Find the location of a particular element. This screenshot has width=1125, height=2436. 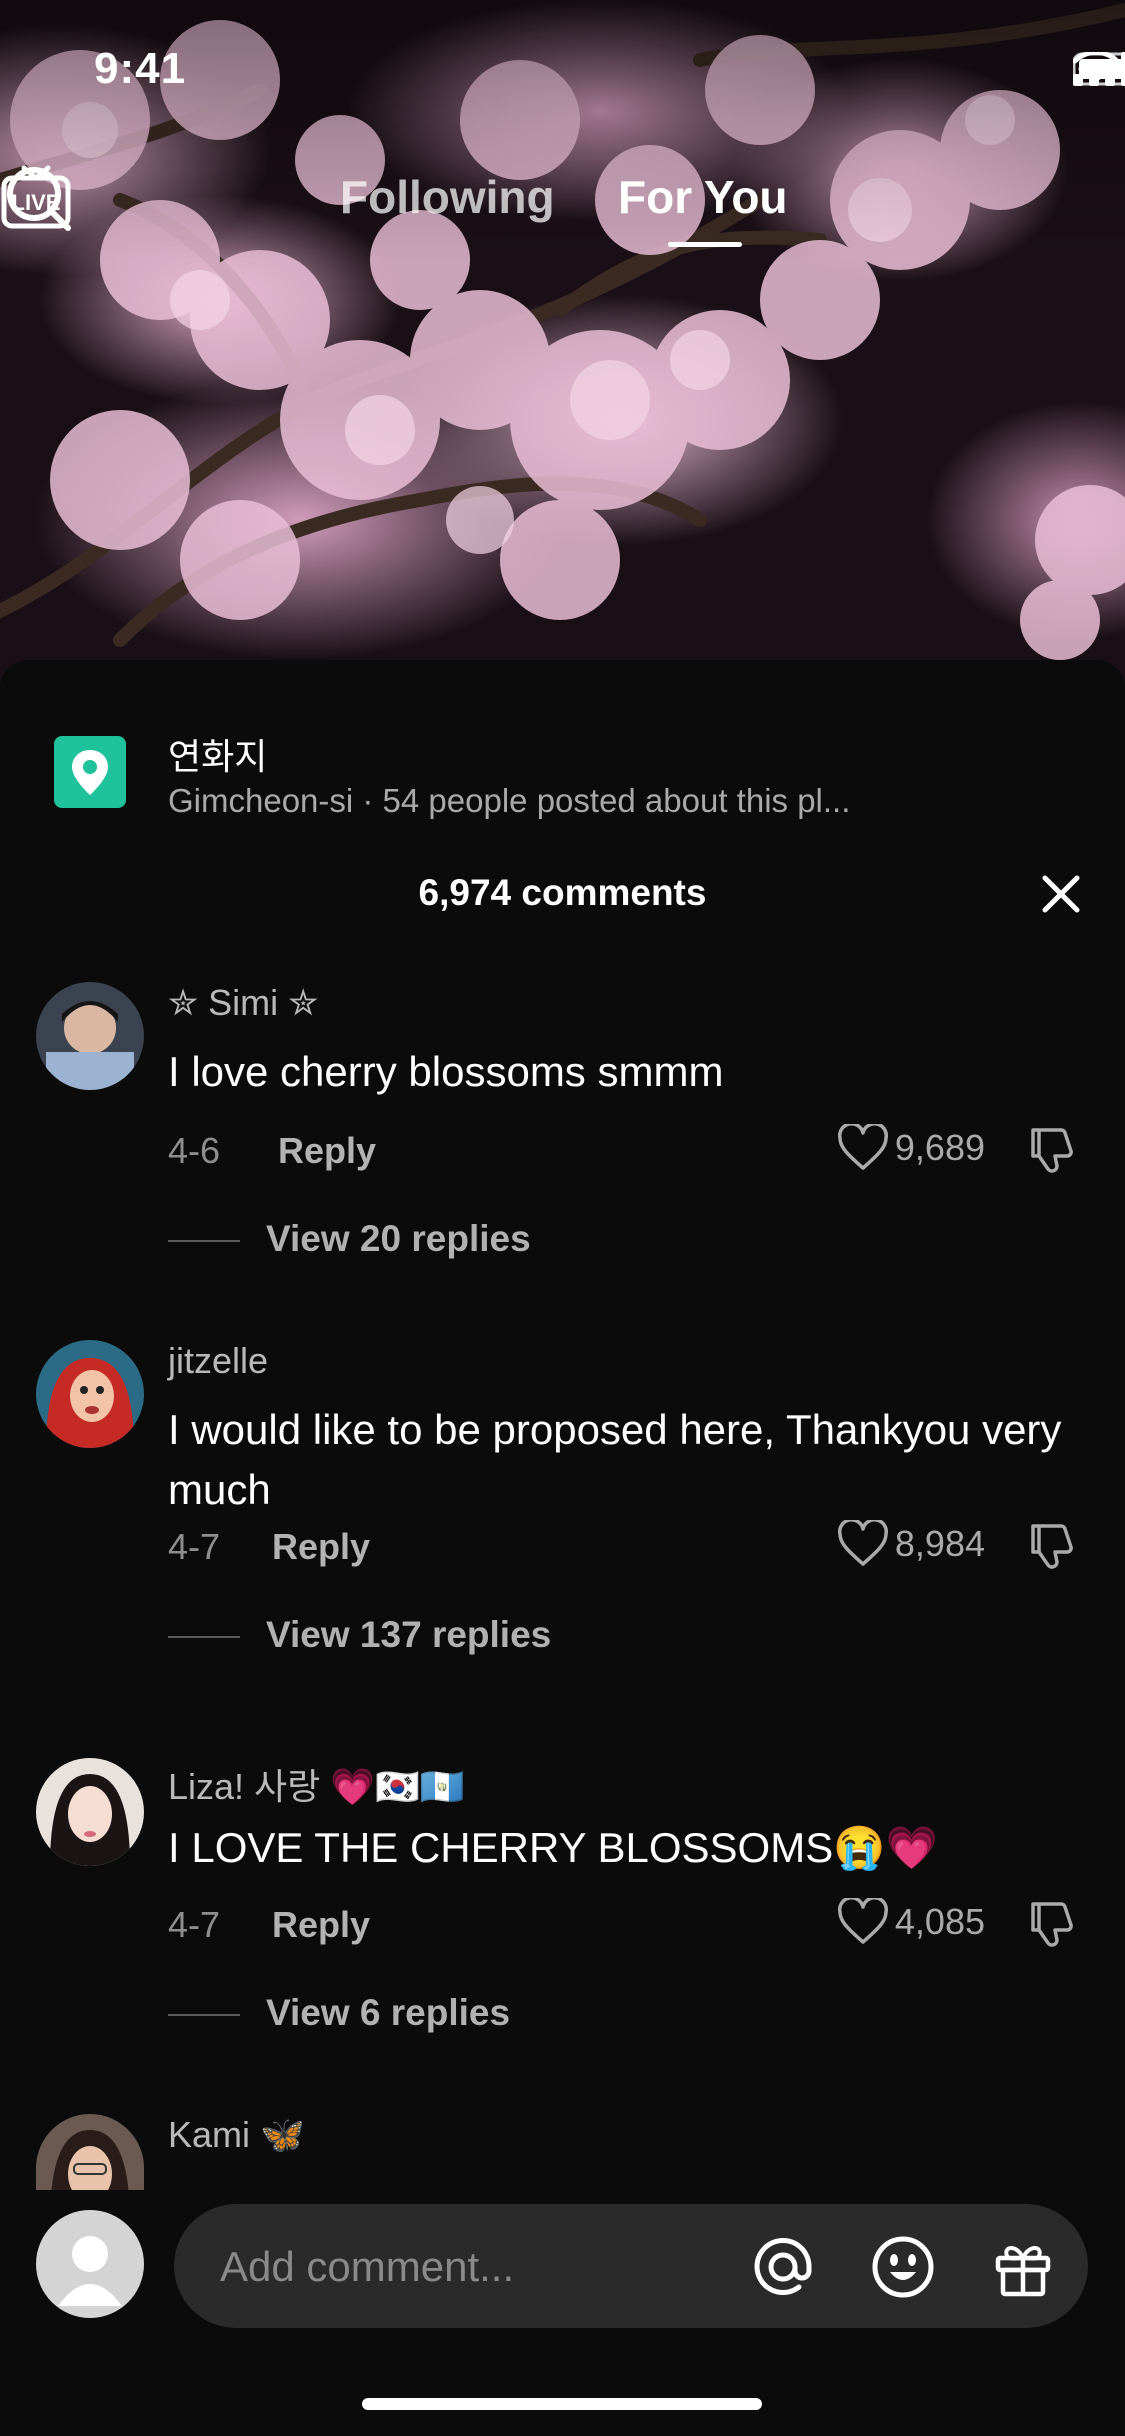

view-replies-label: View 20 replies is located at coordinates (398, 1238).